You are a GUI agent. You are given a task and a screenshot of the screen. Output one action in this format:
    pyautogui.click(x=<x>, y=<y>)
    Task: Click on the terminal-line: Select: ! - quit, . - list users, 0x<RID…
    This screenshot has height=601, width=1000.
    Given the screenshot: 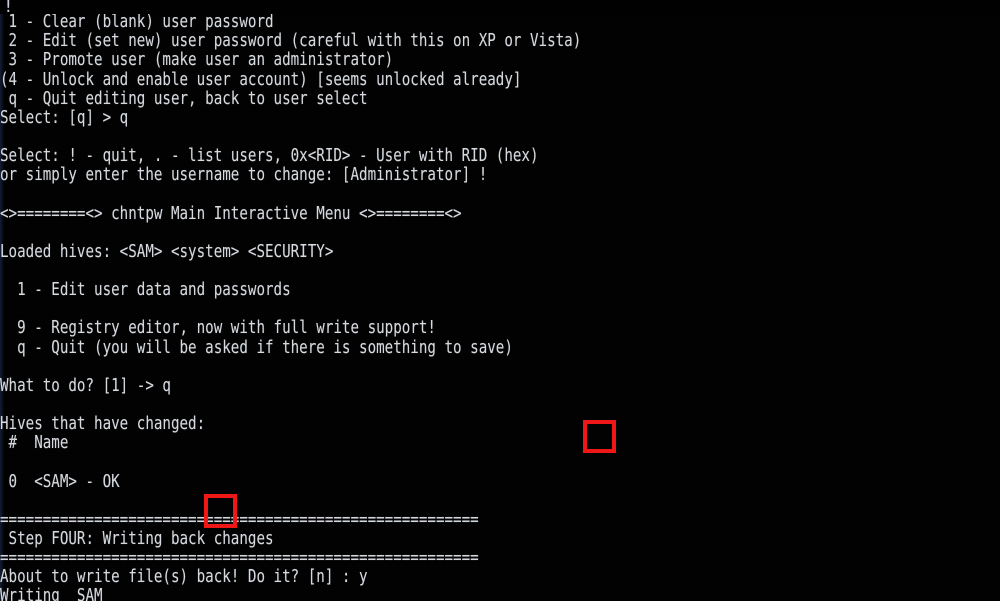 What is the action you would take?
    pyautogui.click(x=269, y=156)
    